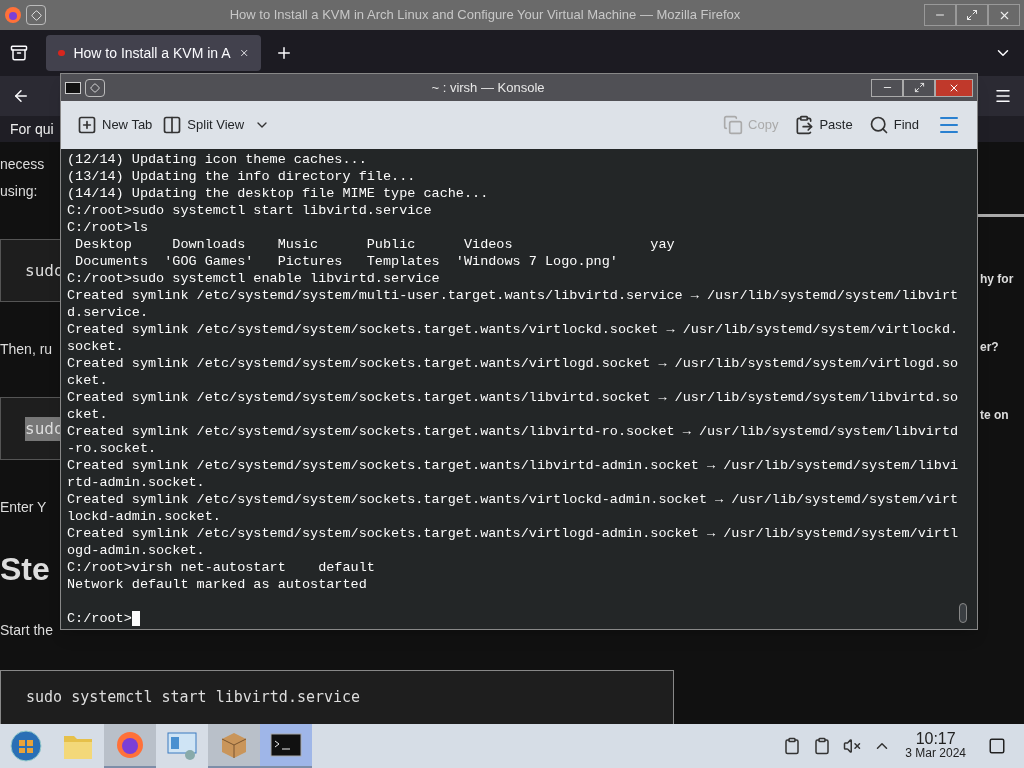 The height and width of the screenshot is (768, 1024). What do you see at coordinates (513, 431) in the screenshot?
I see `terminal-line: Created symlink /etc/systemd/system/sockets.target.wants/libvirtd-ro.socket → /usr/lib/systemd/system/libvirtd` at bounding box center [513, 431].